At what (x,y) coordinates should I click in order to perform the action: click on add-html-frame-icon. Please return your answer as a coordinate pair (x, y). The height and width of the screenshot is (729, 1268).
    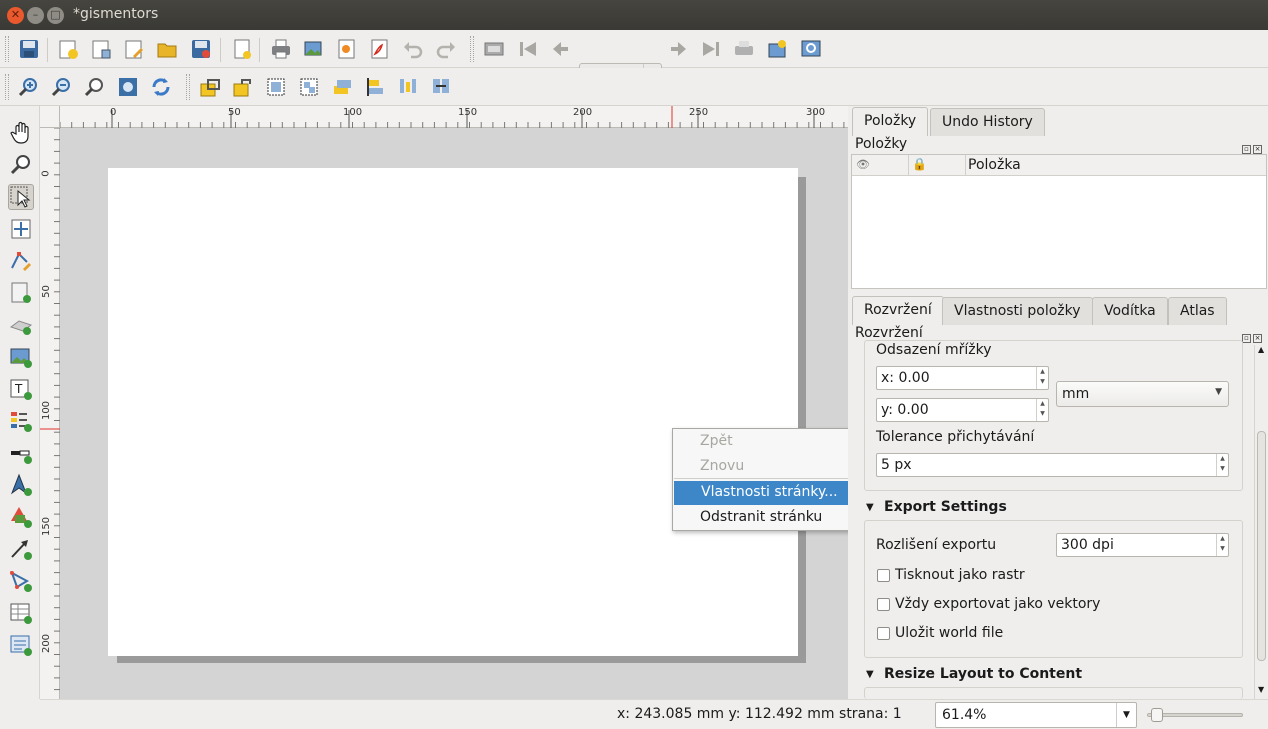
    Looking at the image, I should click on (21, 645).